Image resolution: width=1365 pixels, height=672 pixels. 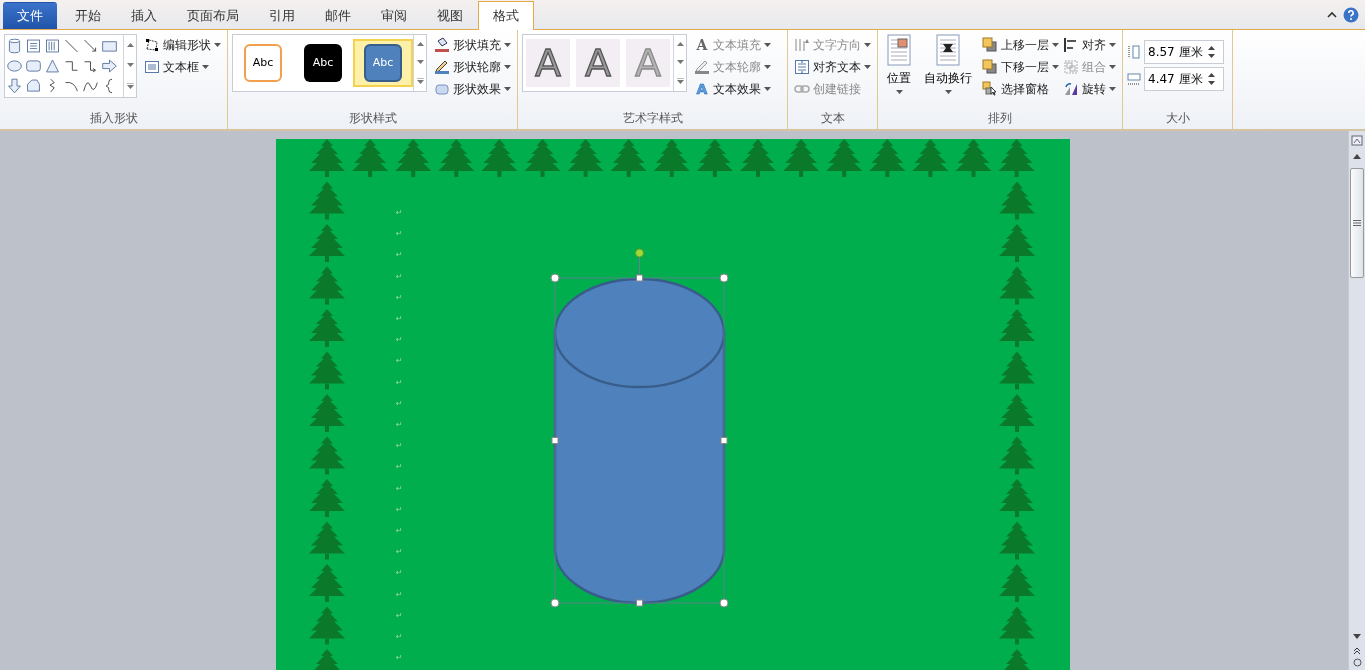 What do you see at coordinates (472, 67) in the screenshot?
I see `ribbon-command: 形状轮廓` at bounding box center [472, 67].